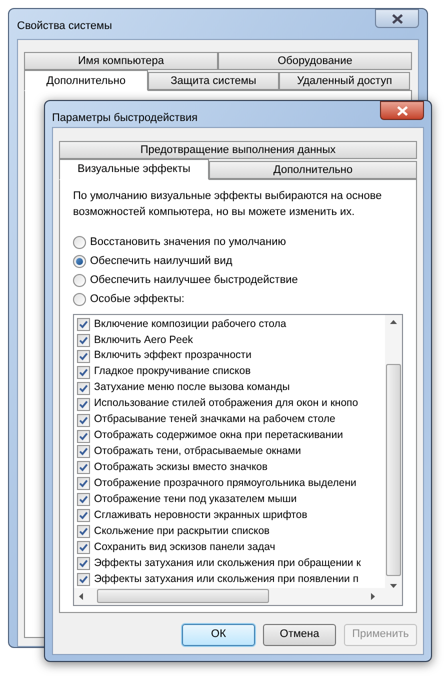  What do you see at coordinates (231, 420) in the screenshot?
I see `effect-option: Отбрасывание теней значками на рабочем столе` at bounding box center [231, 420].